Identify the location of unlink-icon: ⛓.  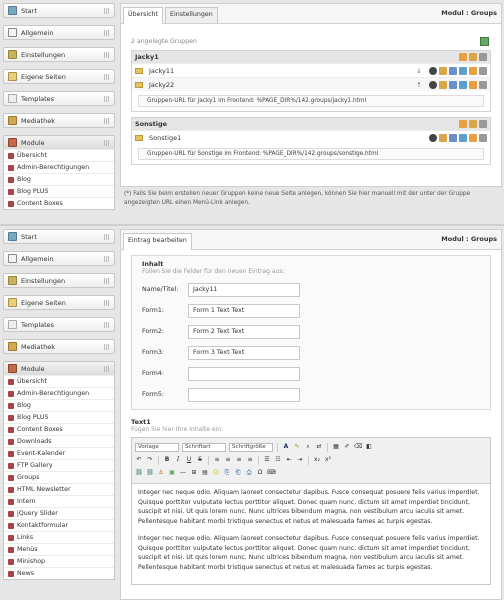
(150, 473).